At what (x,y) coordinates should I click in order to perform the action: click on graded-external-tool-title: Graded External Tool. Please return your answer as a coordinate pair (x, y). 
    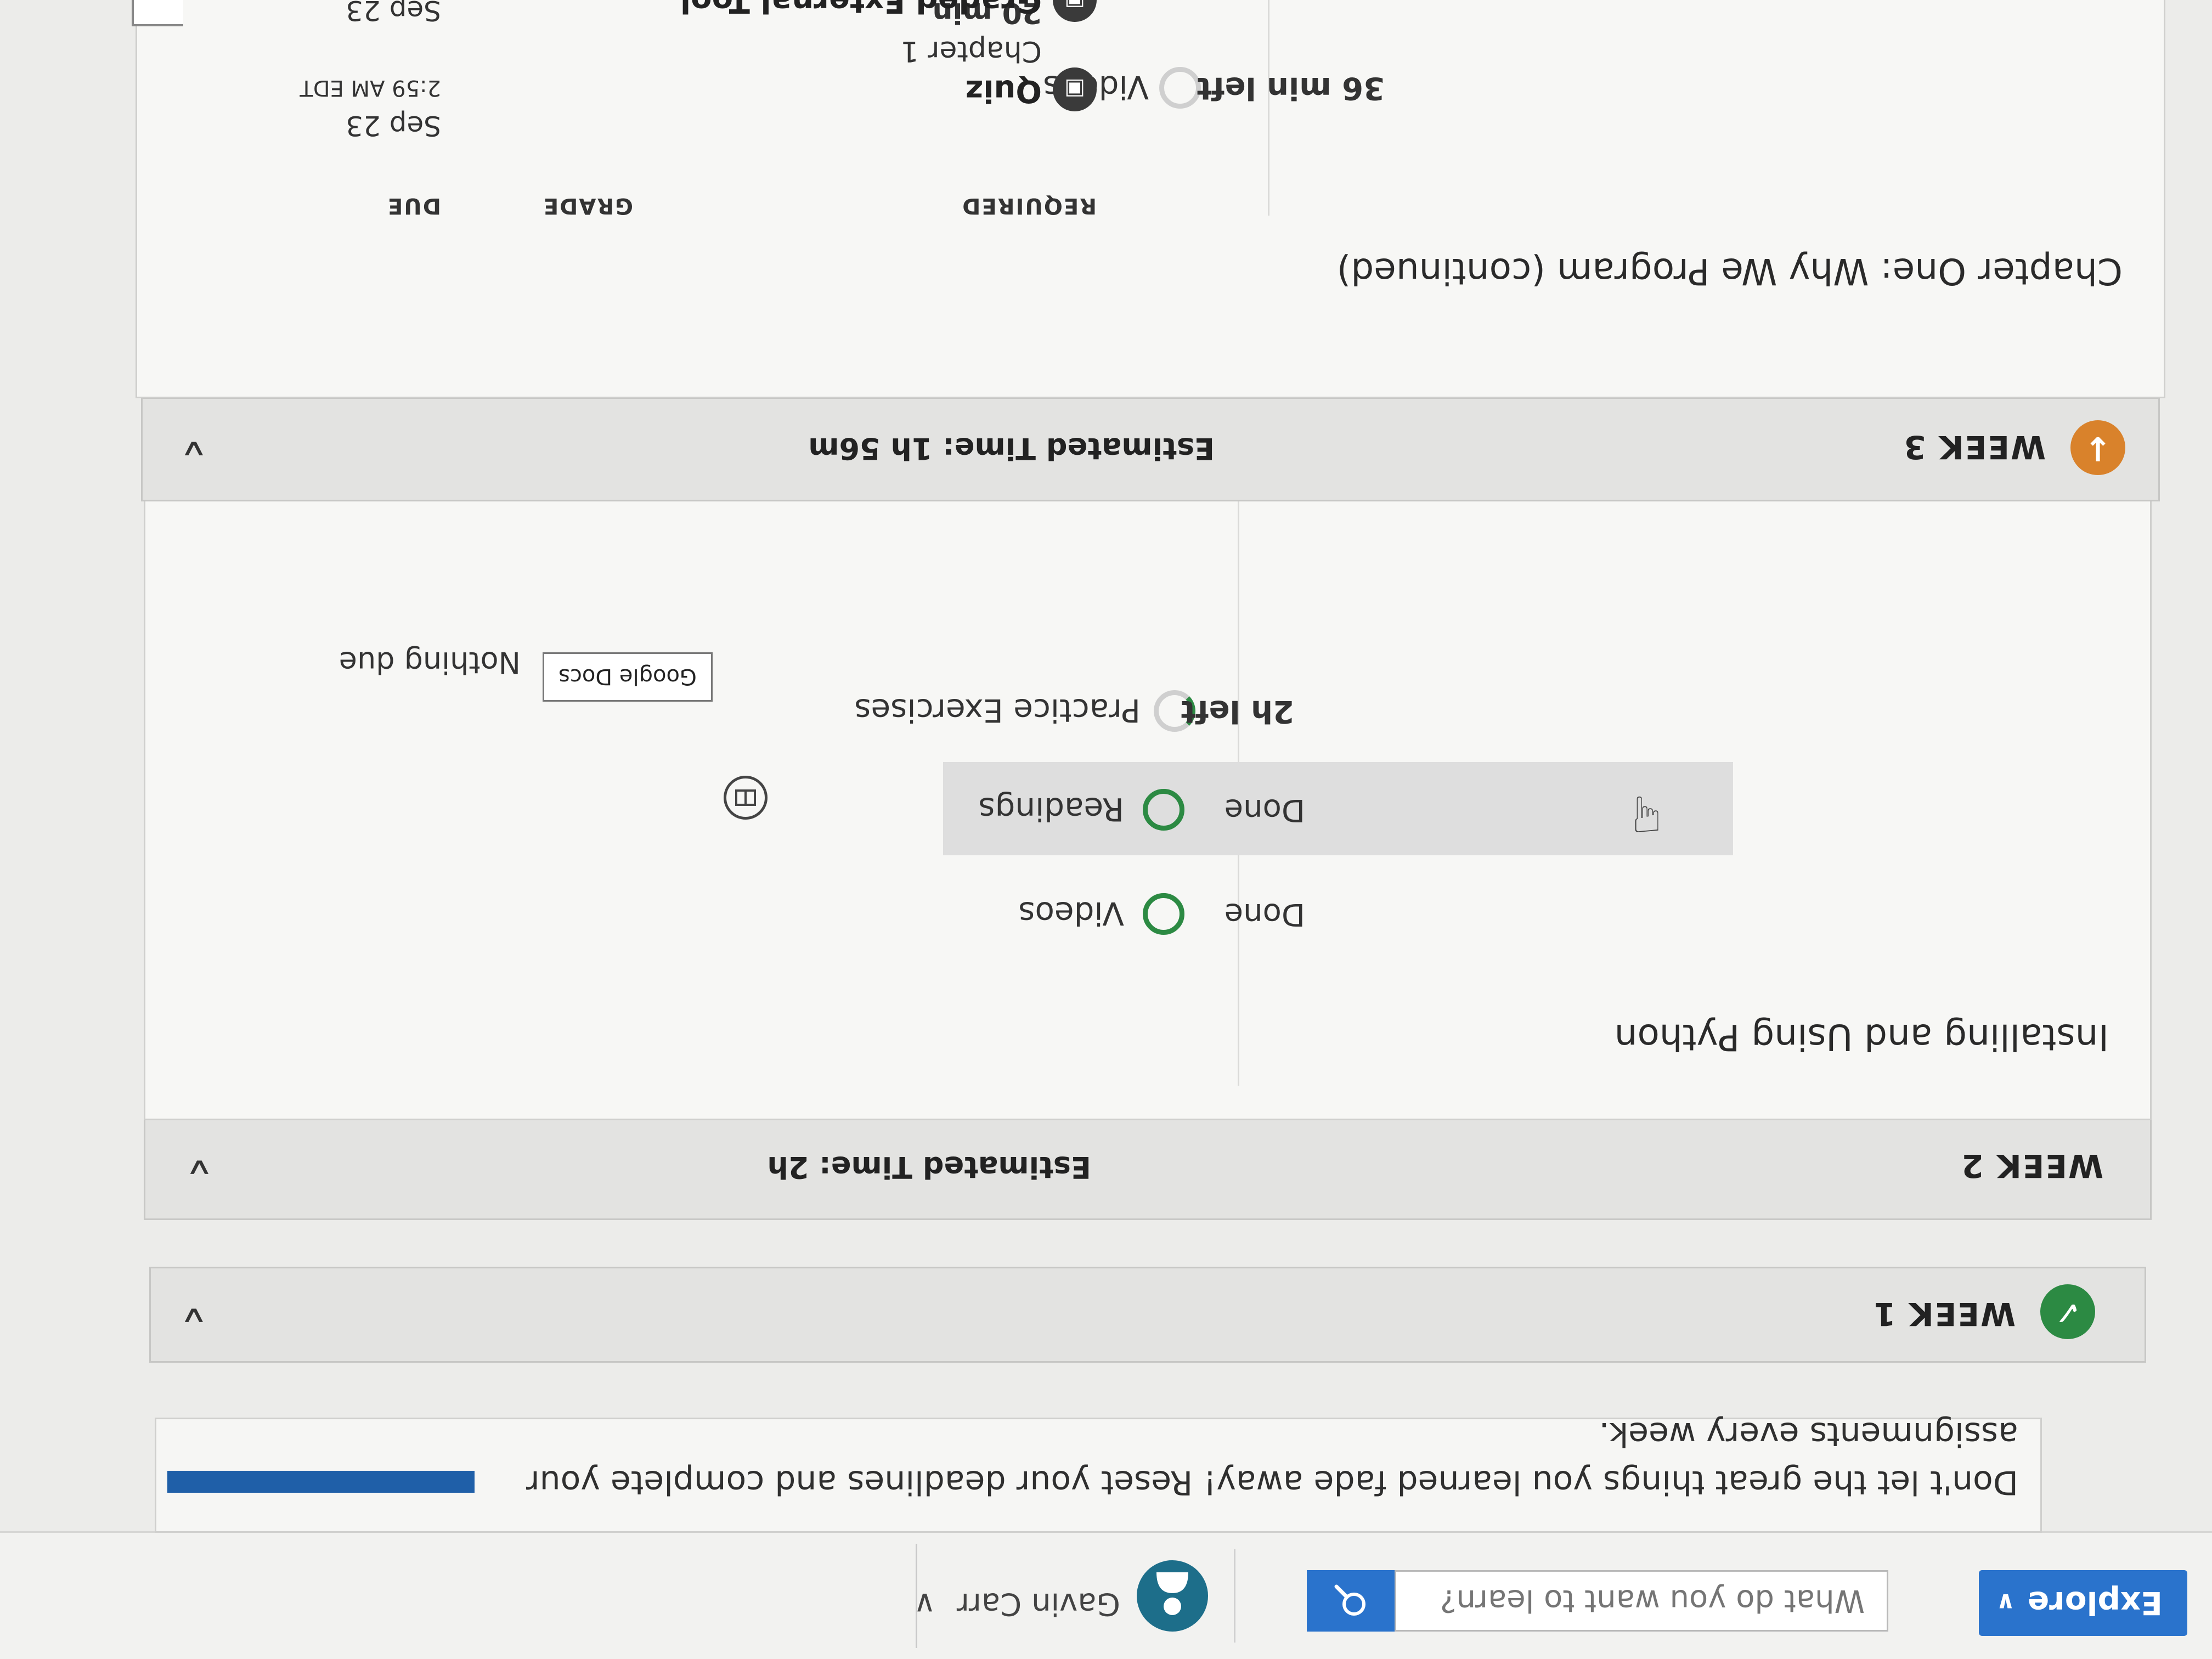
    Looking at the image, I should click on (861, 9).